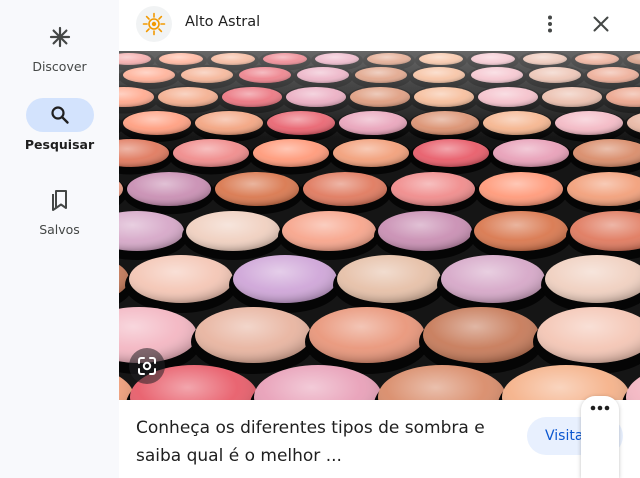 The width and height of the screenshot is (640, 478). I want to click on close-icon, so click(601, 24).